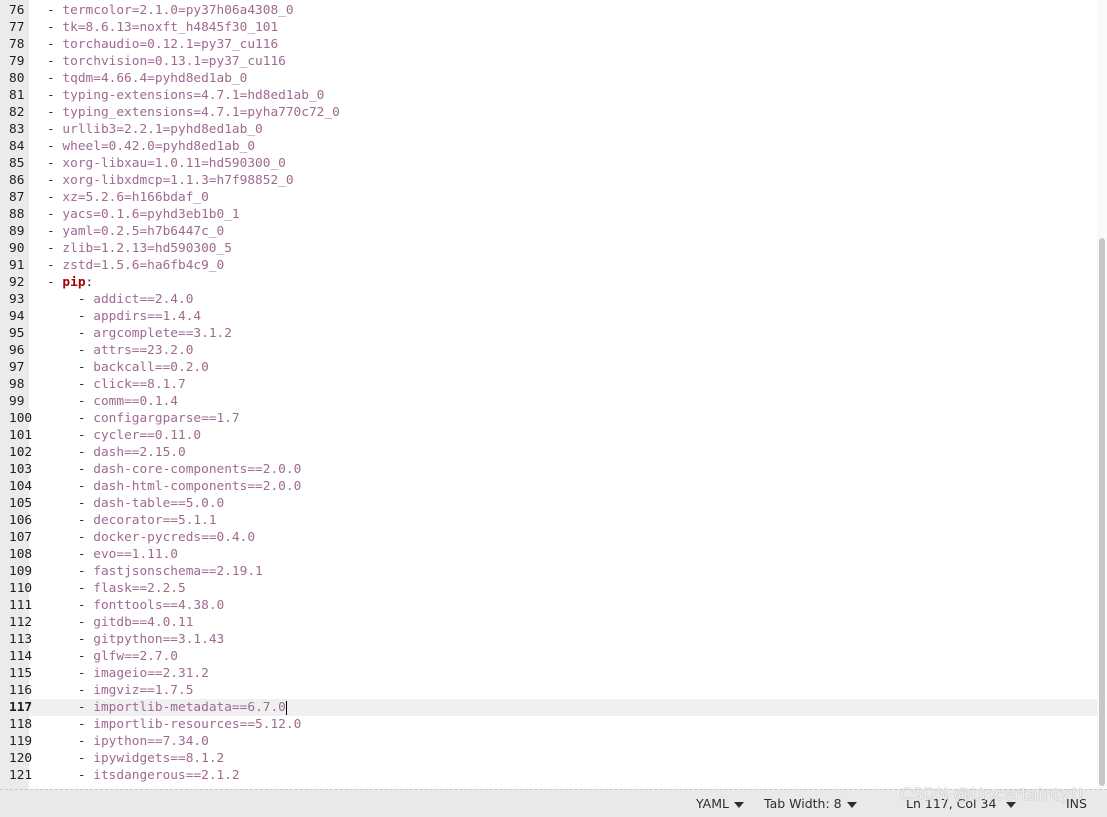 The height and width of the screenshot is (817, 1107). Describe the element at coordinates (548, 95) in the screenshot. I see `code-line: 81 - typing-extensions=4.7.1=hd8ed1ab_0` at that location.